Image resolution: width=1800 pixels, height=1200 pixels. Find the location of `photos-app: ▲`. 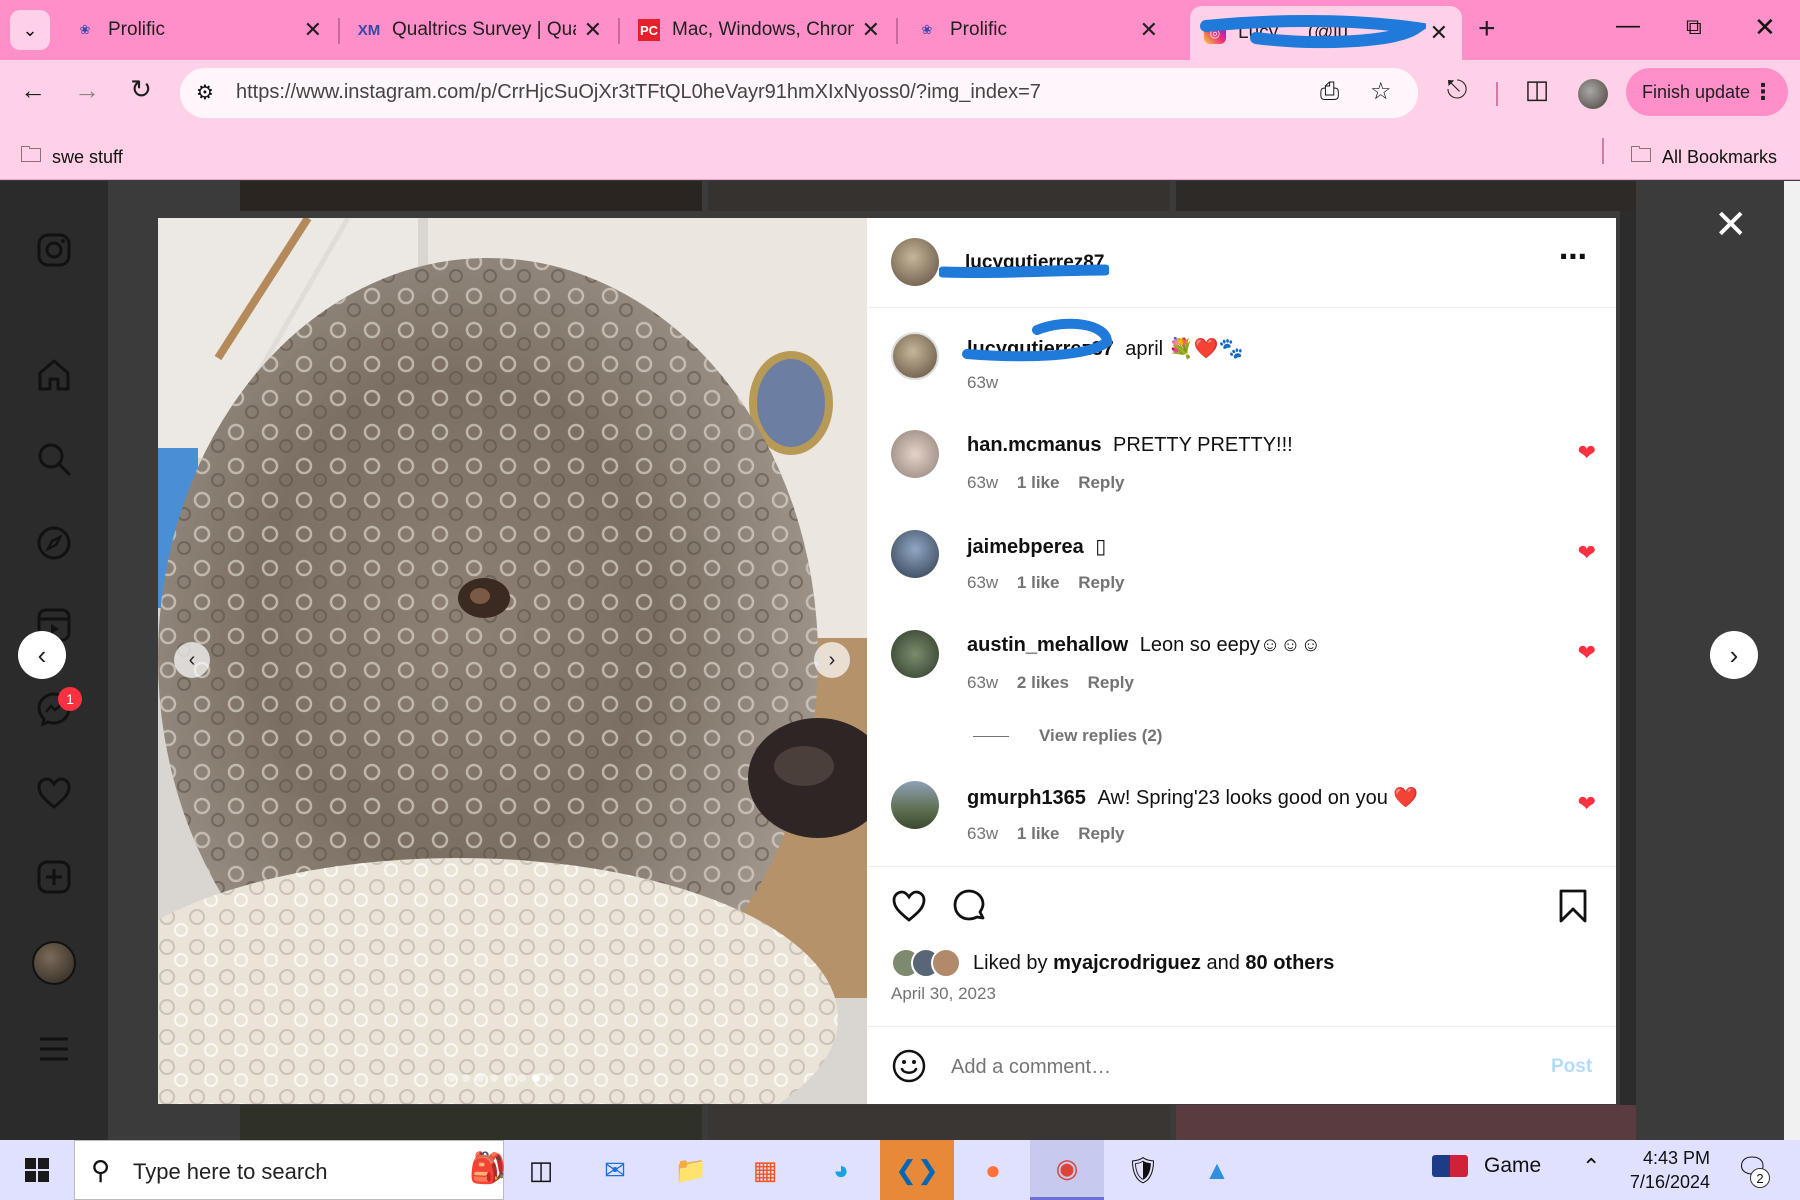

photos-app: ▲ is located at coordinates (1217, 1170).